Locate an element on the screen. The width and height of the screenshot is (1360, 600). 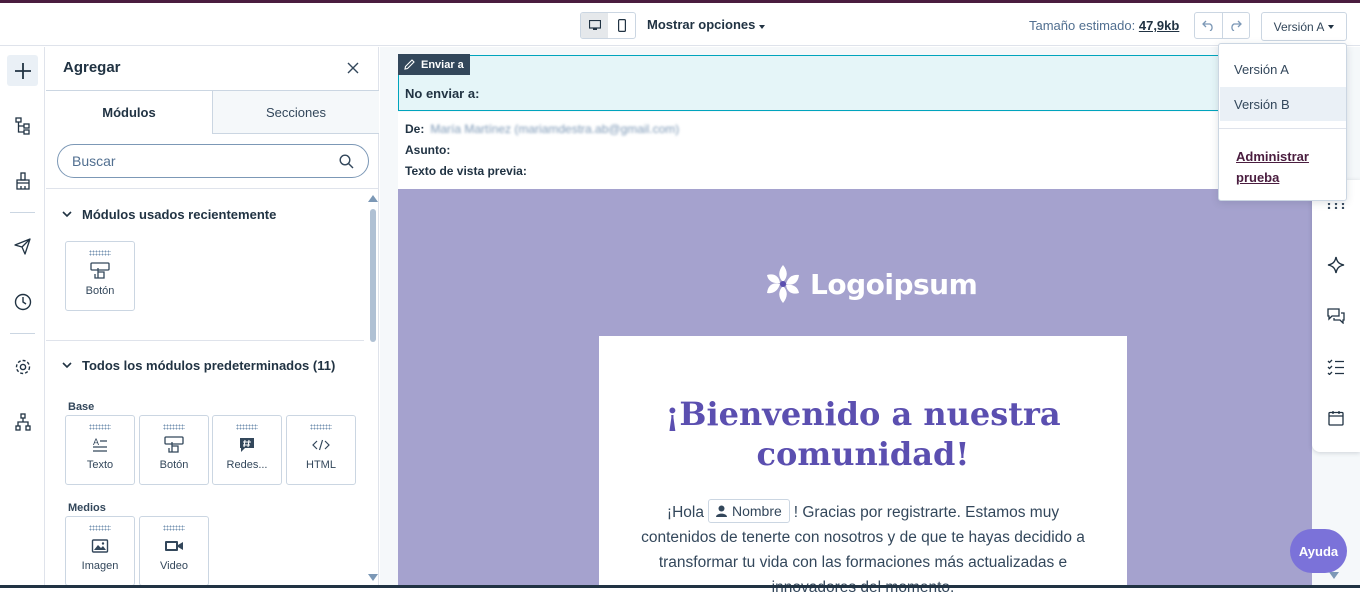
rail-design-button is located at coordinates (22, 180).